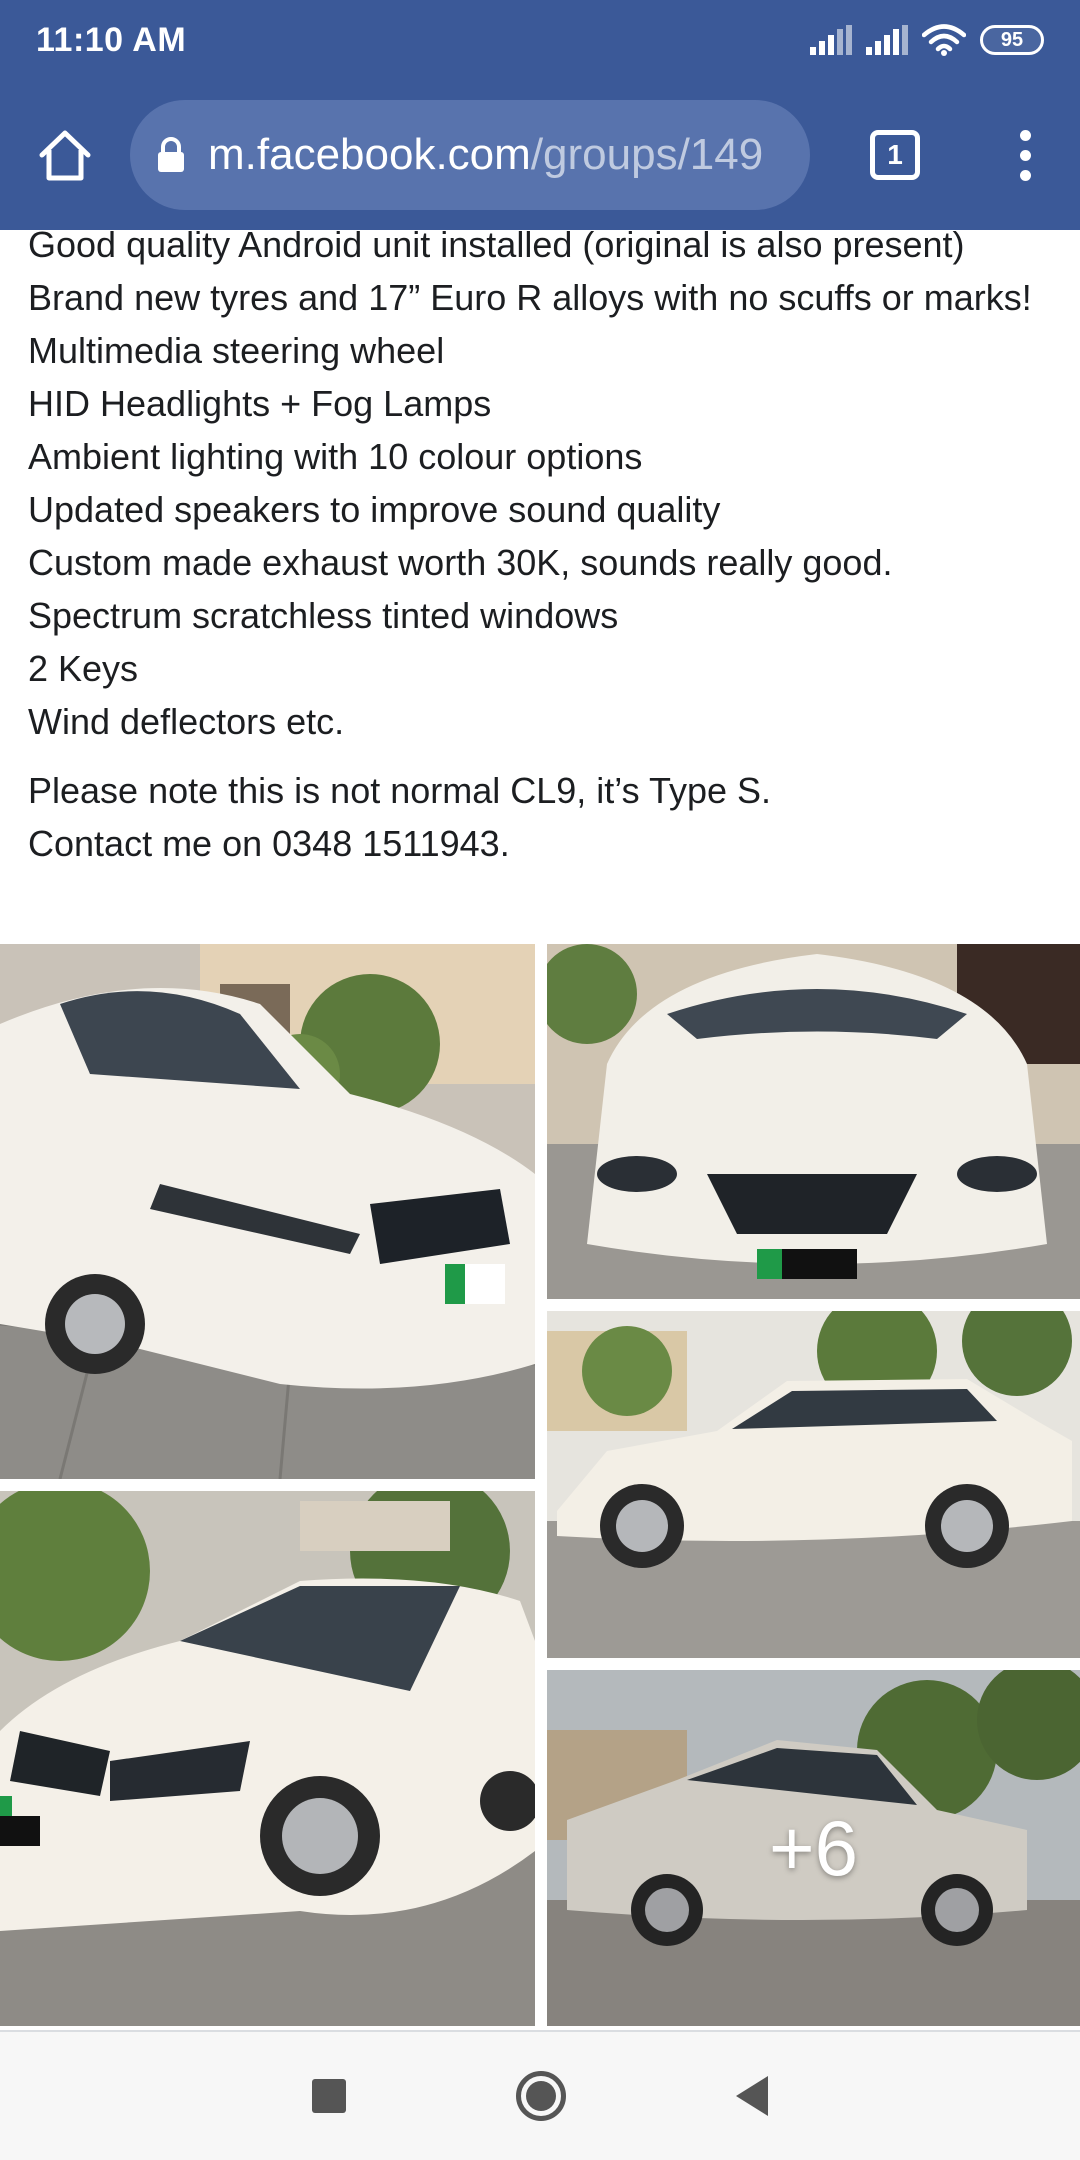 The width and height of the screenshot is (1080, 2160). Describe the element at coordinates (323, 615) in the screenshot. I see `post-line: Spectrum scratchless tinted windows` at that location.